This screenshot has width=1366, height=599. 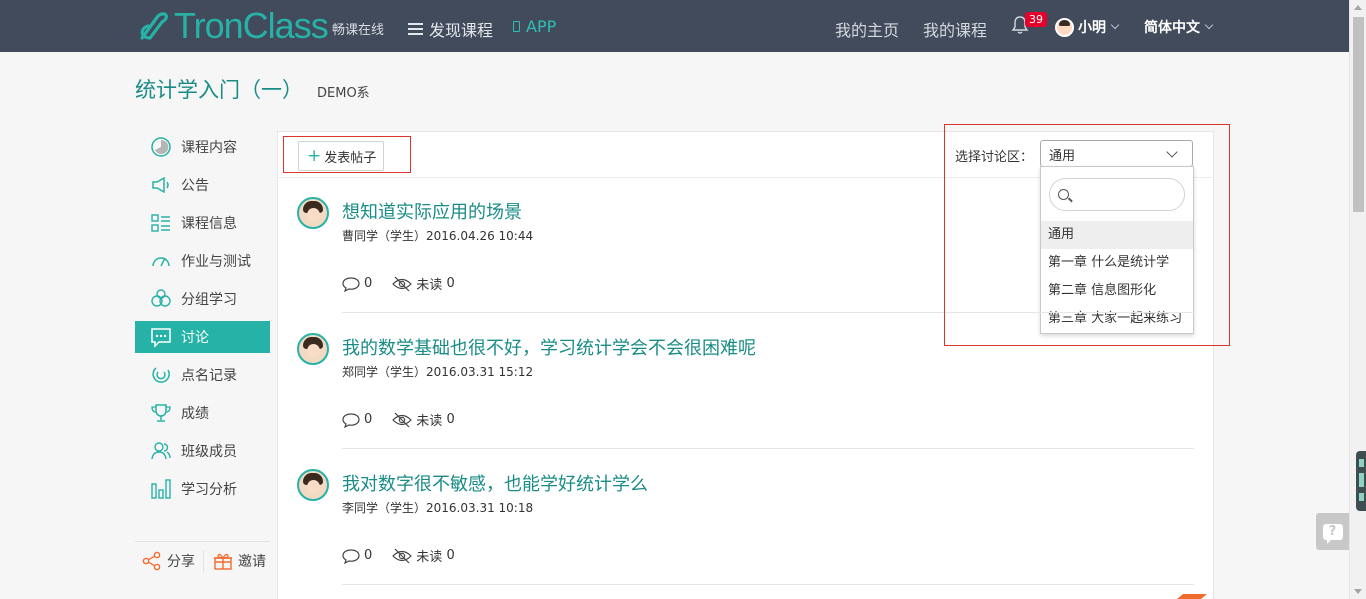 I want to click on sidebar-item-label: 分组学习, so click(x=209, y=300).